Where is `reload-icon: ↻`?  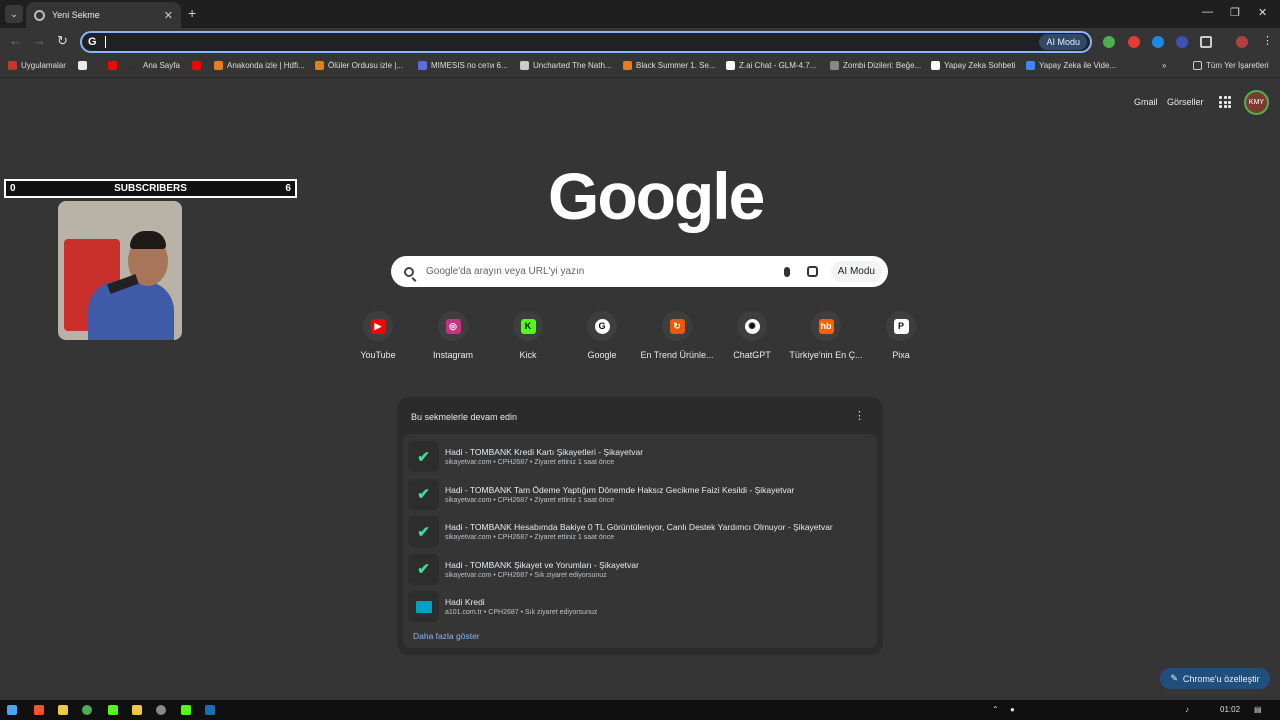
reload-icon: ↻ is located at coordinates (62, 41).